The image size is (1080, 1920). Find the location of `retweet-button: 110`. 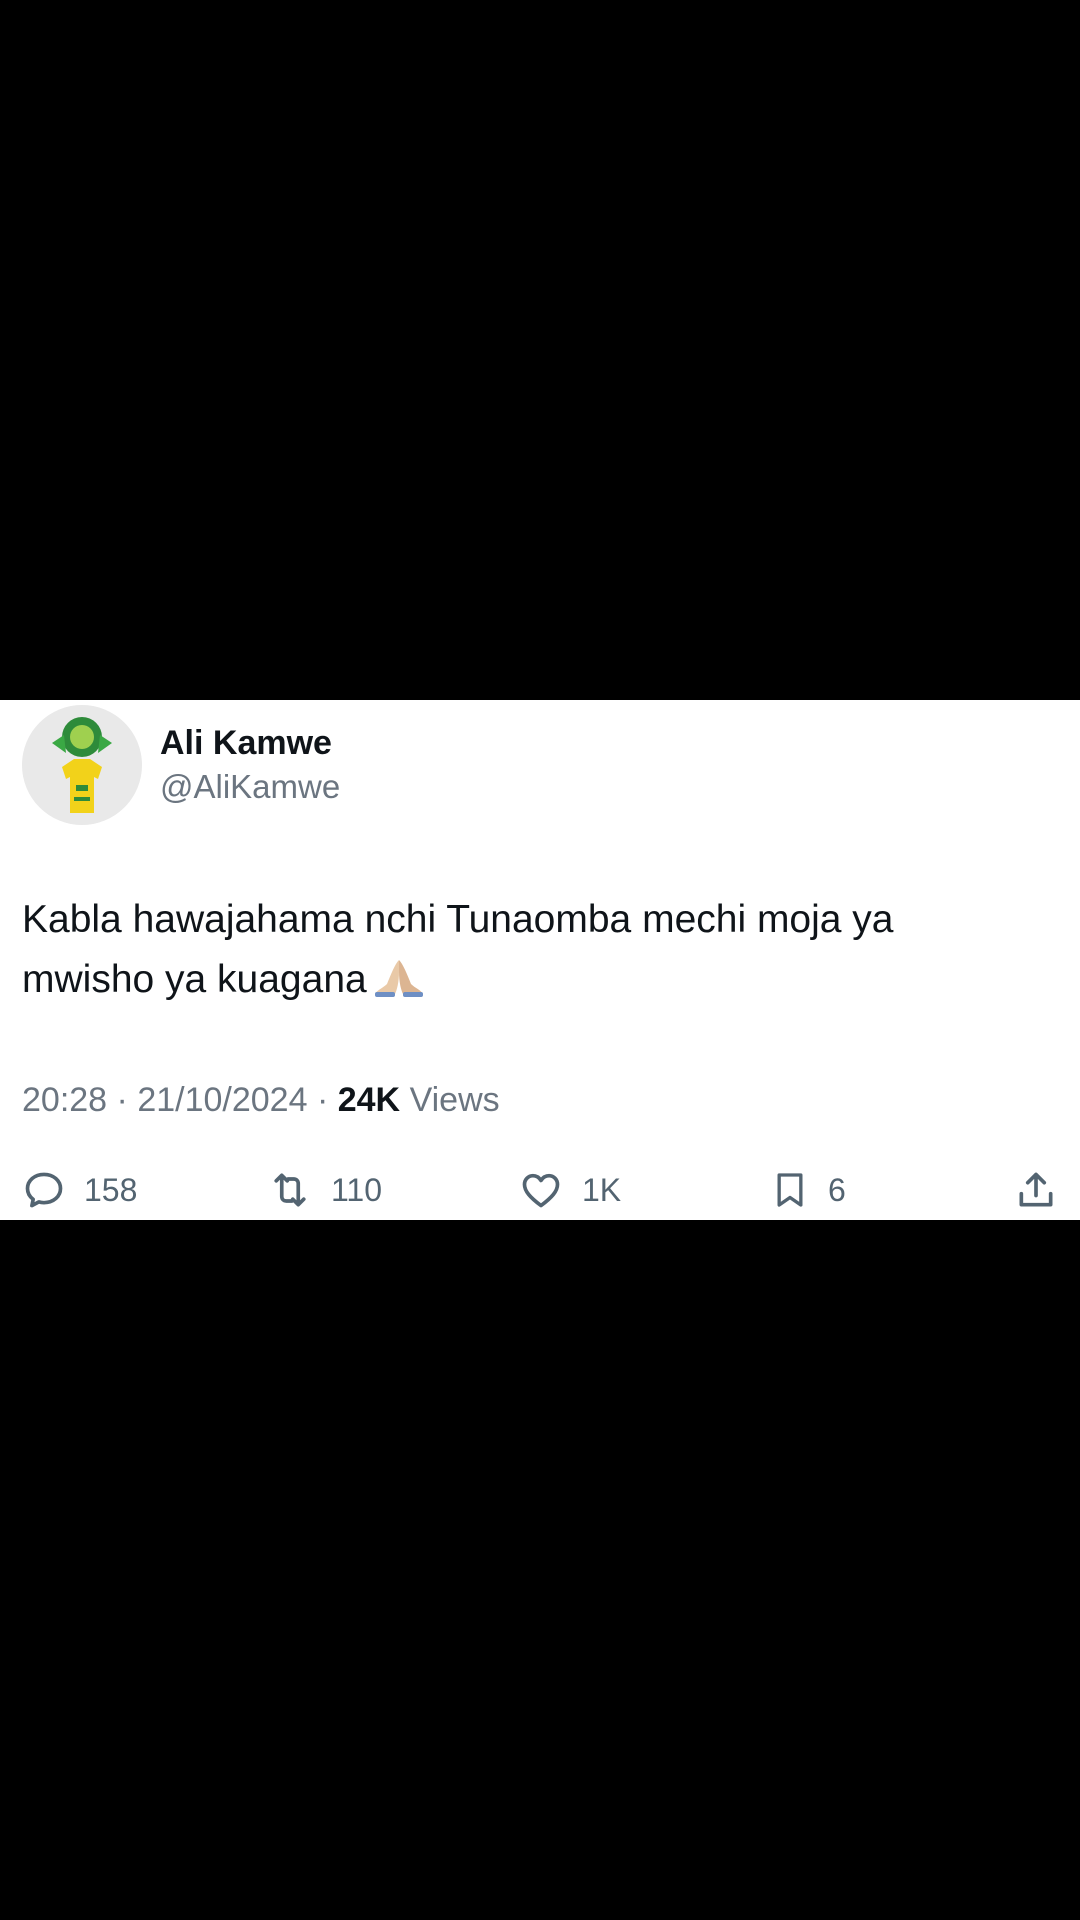

retweet-button: 110 is located at coordinates (324, 1190).